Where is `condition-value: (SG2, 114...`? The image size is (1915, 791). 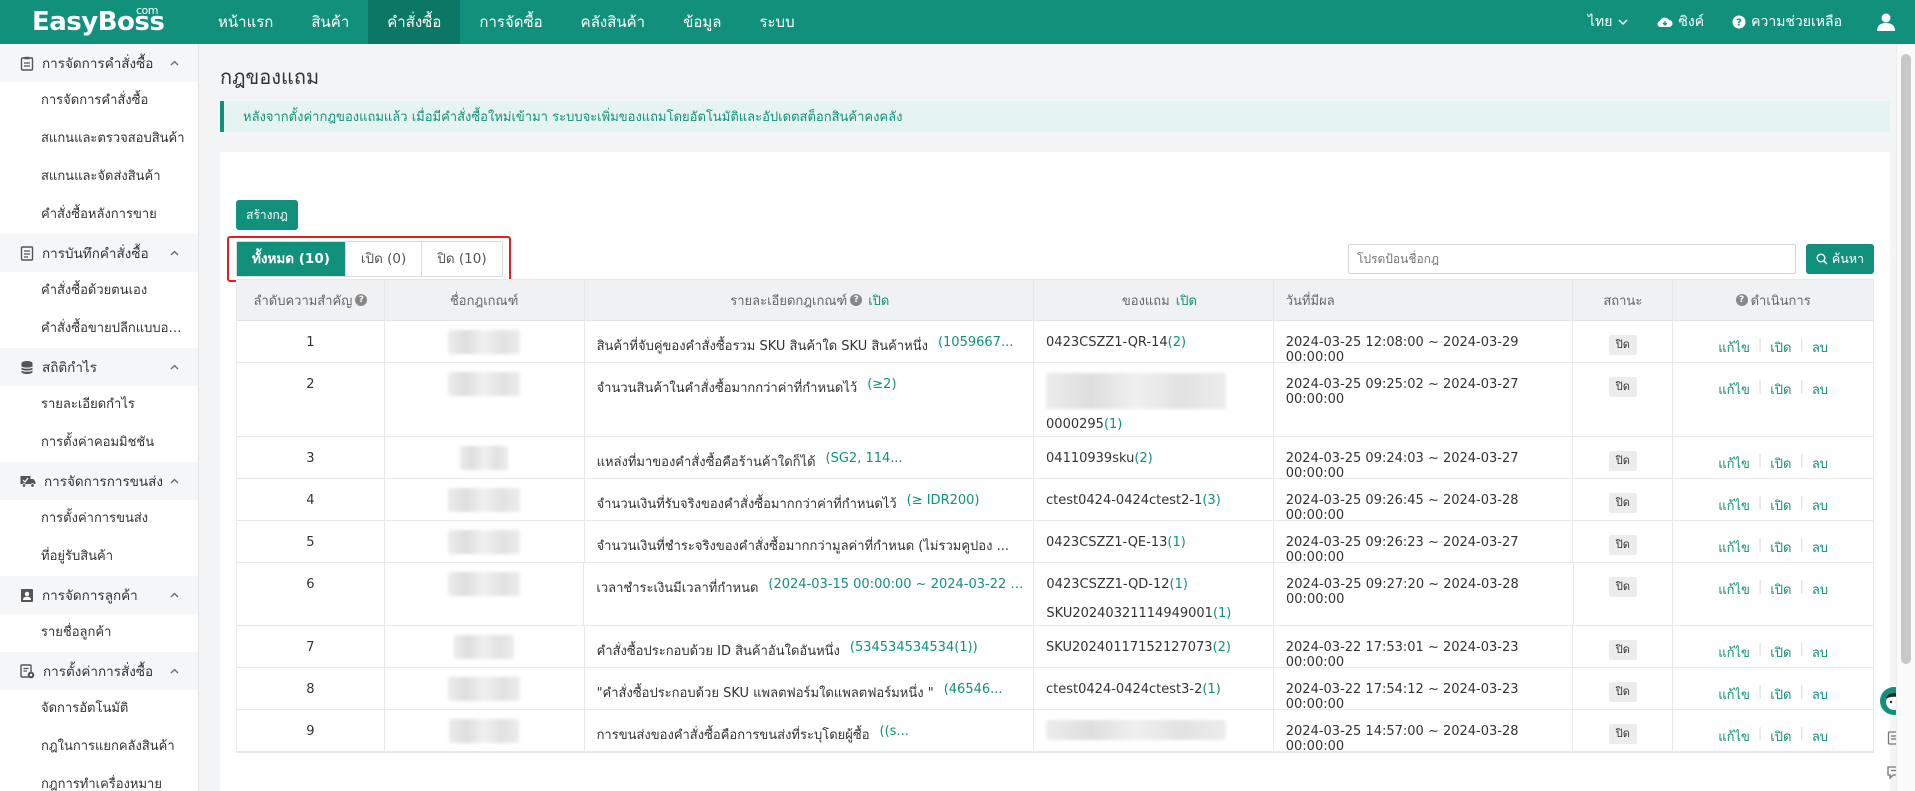
condition-value: (SG2, 114... is located at coordinates (864, 461).